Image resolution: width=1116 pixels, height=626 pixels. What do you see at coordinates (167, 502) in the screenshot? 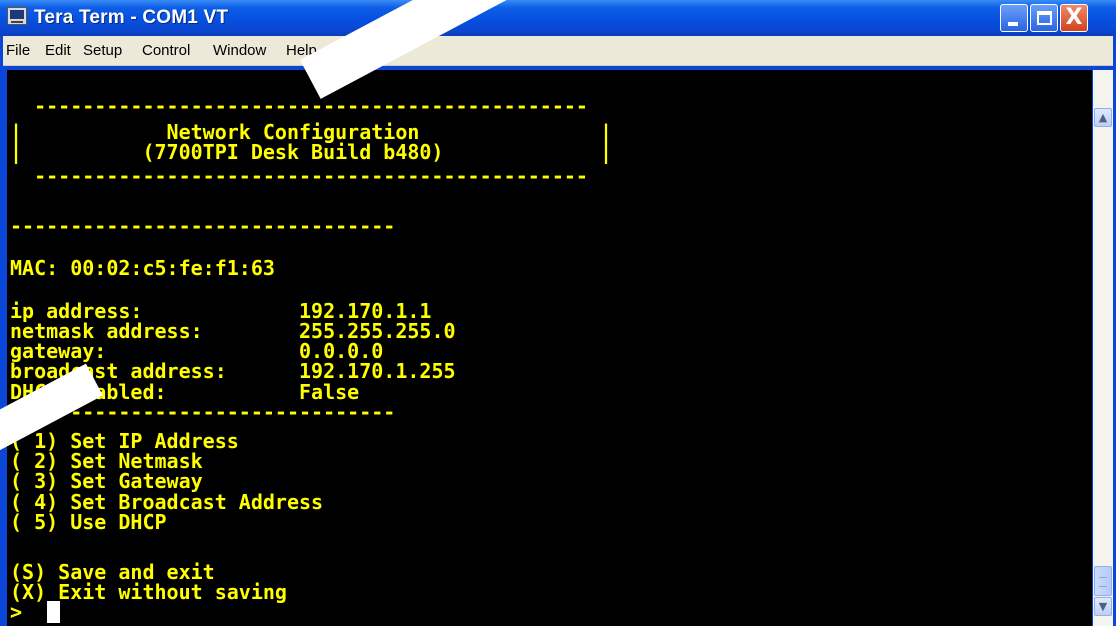
I see `option-set-broadcast: ( 4) Set Broadcast Address` at bounding box center [167, 502].